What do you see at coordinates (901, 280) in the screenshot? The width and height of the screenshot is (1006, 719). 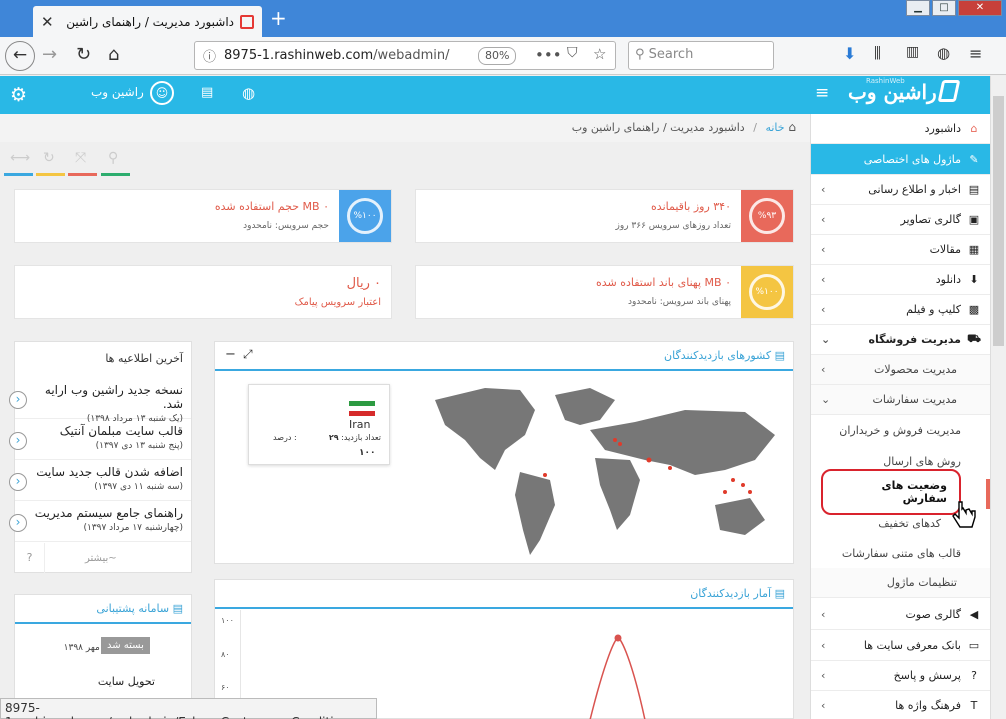 I see `sidebar-item-download: ⬇ دانلود ›` at bounding box center [901, 280].